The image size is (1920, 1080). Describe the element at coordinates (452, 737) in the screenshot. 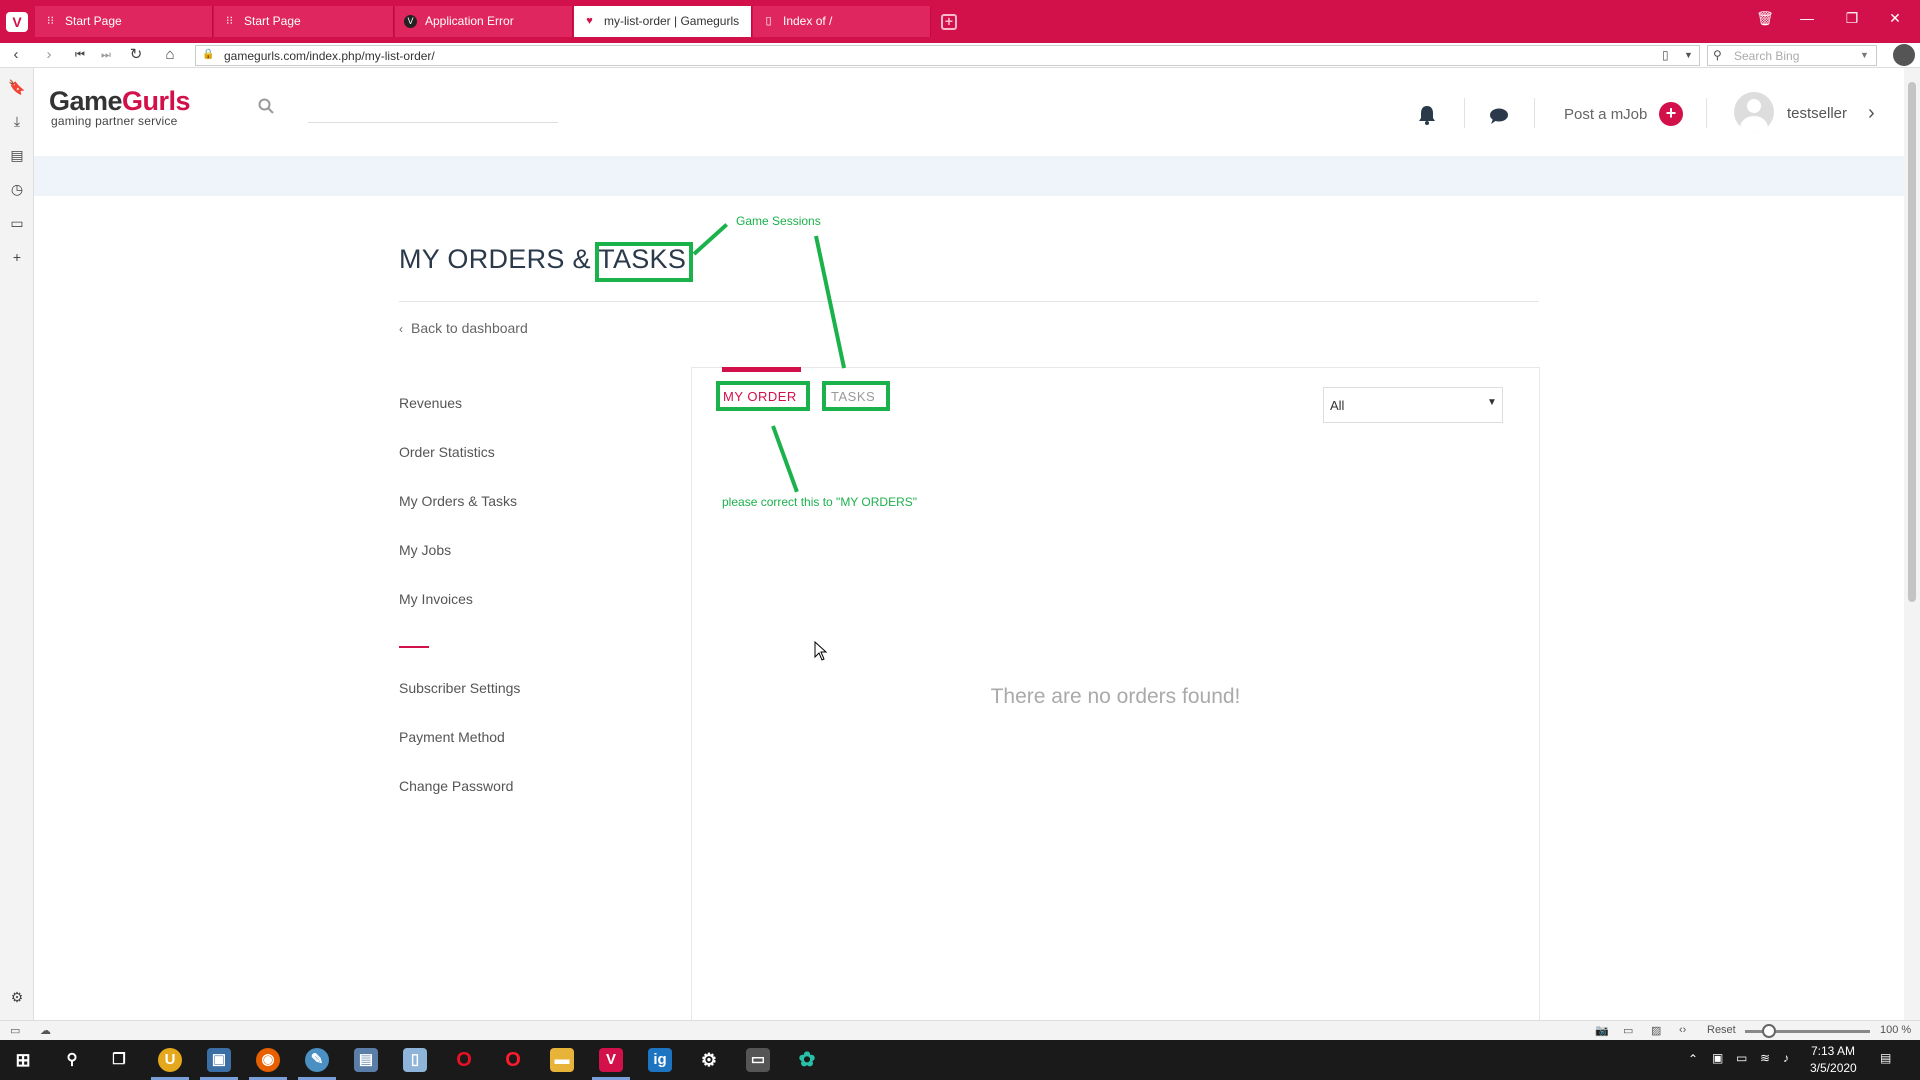

I see `sidebar-item-payment-method: Payment Method` at that location.